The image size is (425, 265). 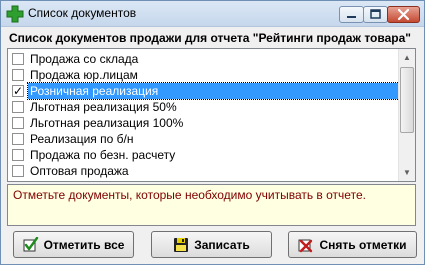 I want to click on close-button, so click(x=403, y=14).